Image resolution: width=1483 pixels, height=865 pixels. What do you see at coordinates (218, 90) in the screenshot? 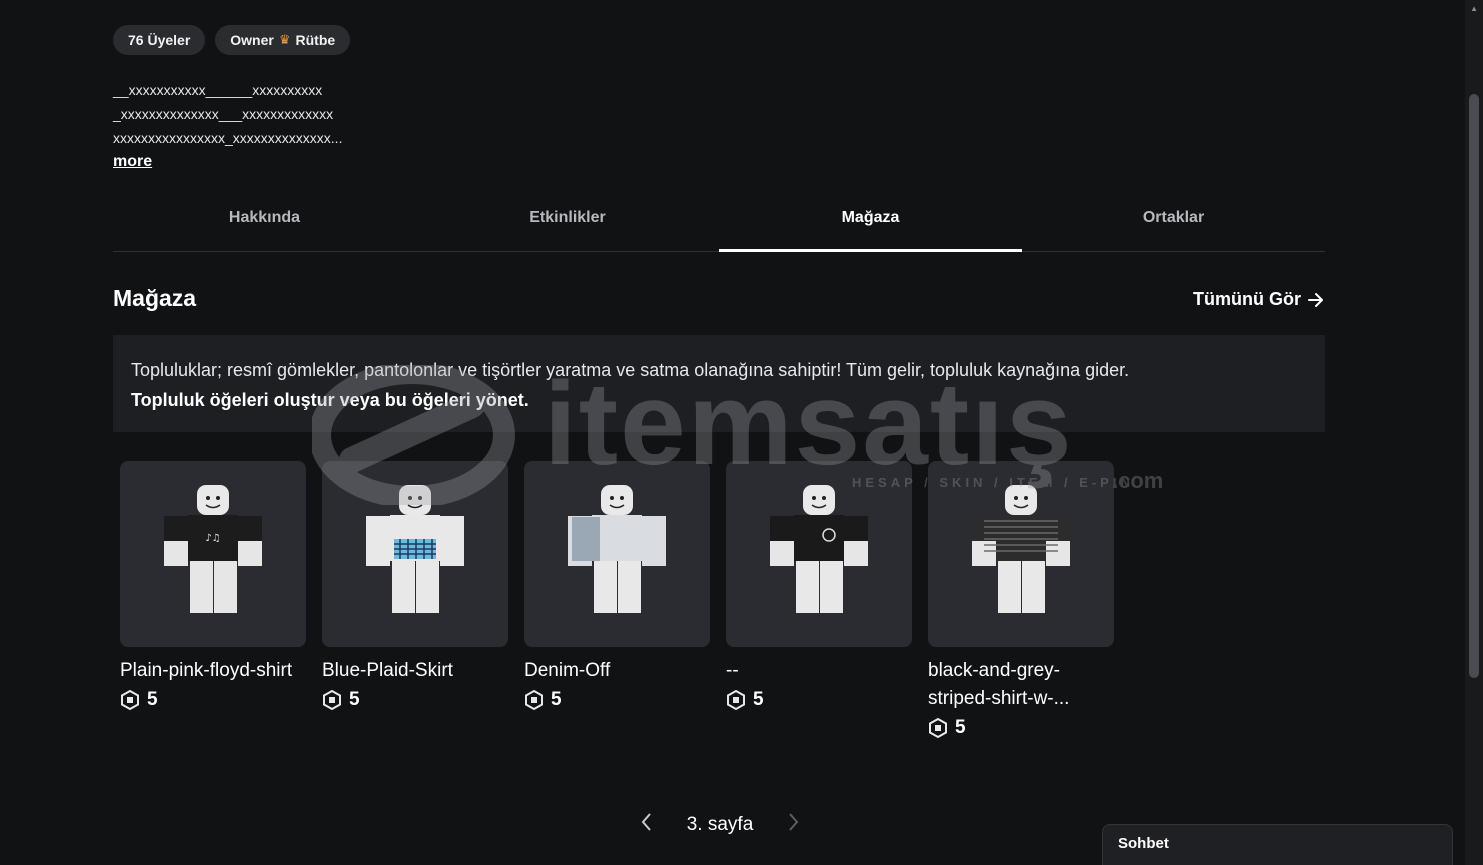
I see `description-line: __xxxxxxxxxxx______xxxxxxxxxx` at bounding box center [218, 90].